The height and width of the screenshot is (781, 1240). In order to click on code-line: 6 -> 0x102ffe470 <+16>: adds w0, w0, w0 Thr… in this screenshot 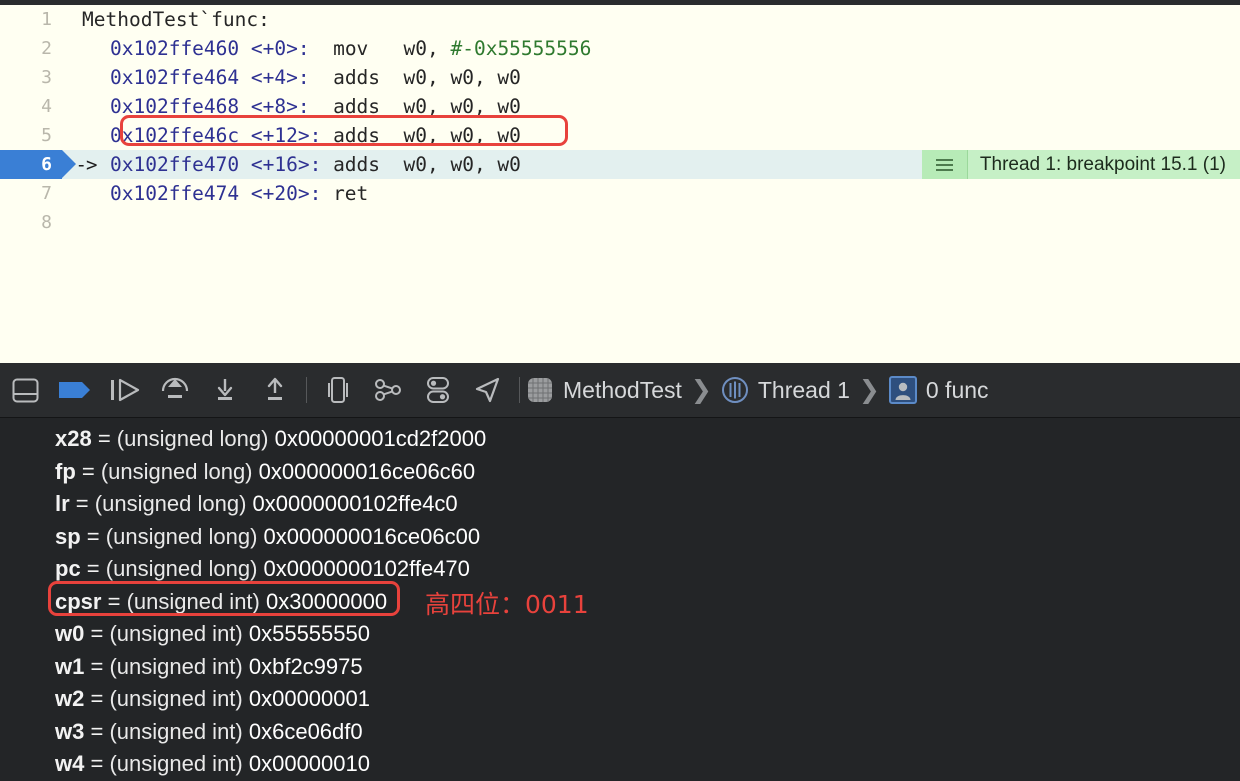, I will do `click(620, 164)`.